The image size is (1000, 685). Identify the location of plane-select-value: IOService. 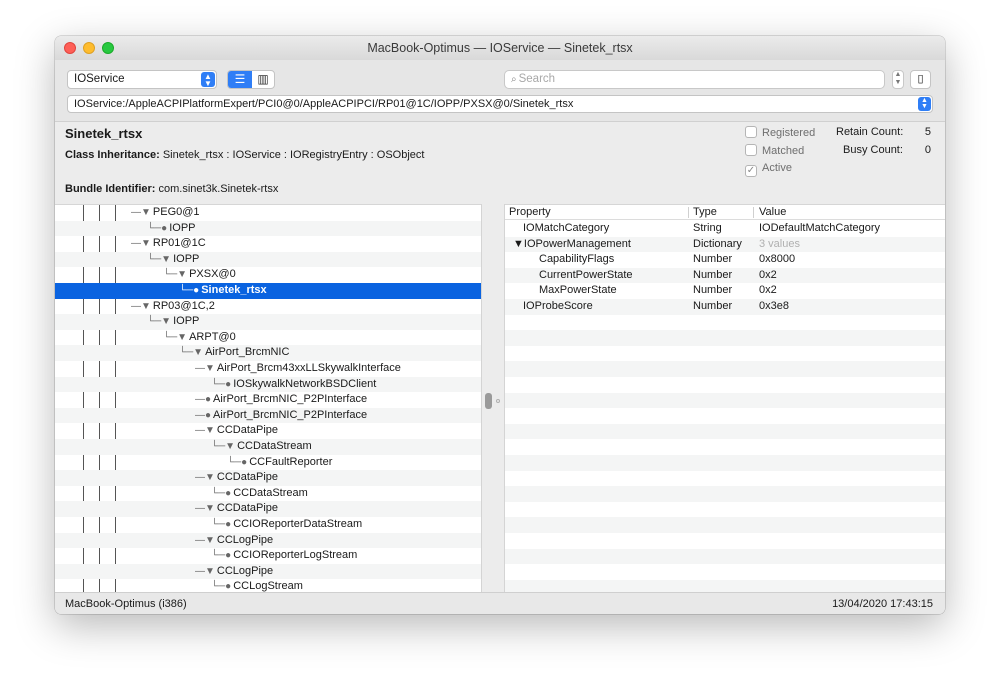
(99, 79).